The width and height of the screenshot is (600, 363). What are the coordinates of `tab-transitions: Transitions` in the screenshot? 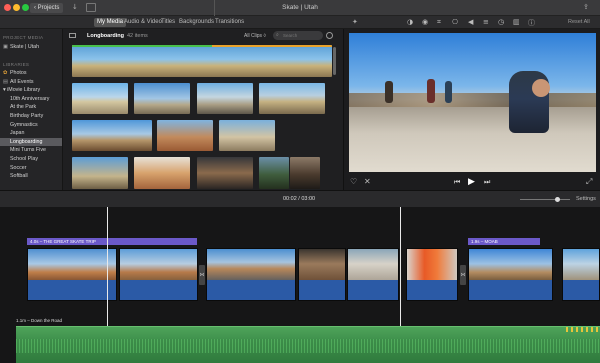 It's located at (229, 22).